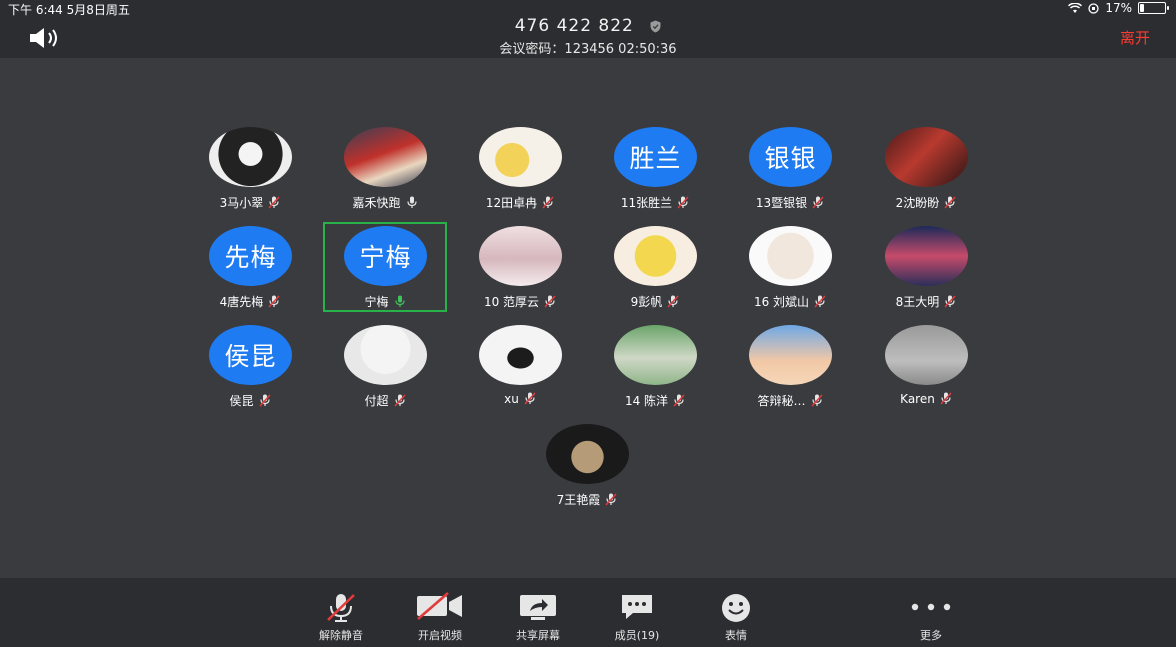 This screenshot has height=647, width=1176. Describe the element at coordinates (250, 355) in the screenshot. I see `avatar: 侯昆` at that location.